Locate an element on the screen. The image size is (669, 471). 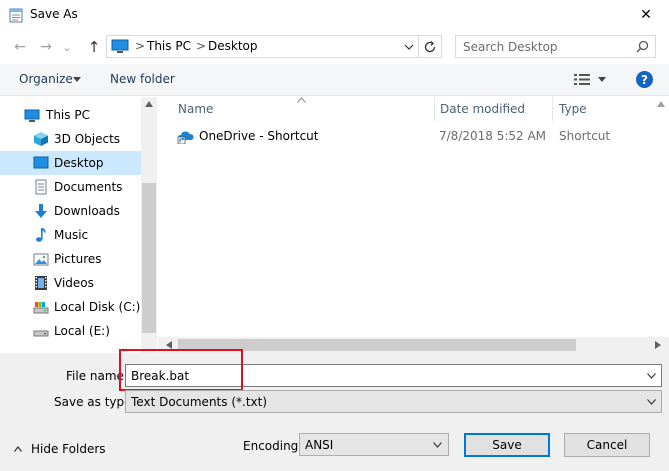
download-arrow-icon is located at coordinates (41, 211).